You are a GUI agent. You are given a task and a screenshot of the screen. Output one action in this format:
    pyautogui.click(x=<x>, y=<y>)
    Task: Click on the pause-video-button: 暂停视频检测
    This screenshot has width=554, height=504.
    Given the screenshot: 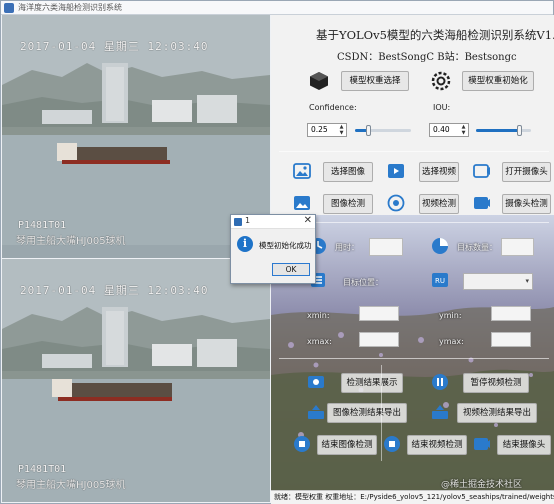 What is the action you would take?
    pyautogui.click(x=496, y=383)
    